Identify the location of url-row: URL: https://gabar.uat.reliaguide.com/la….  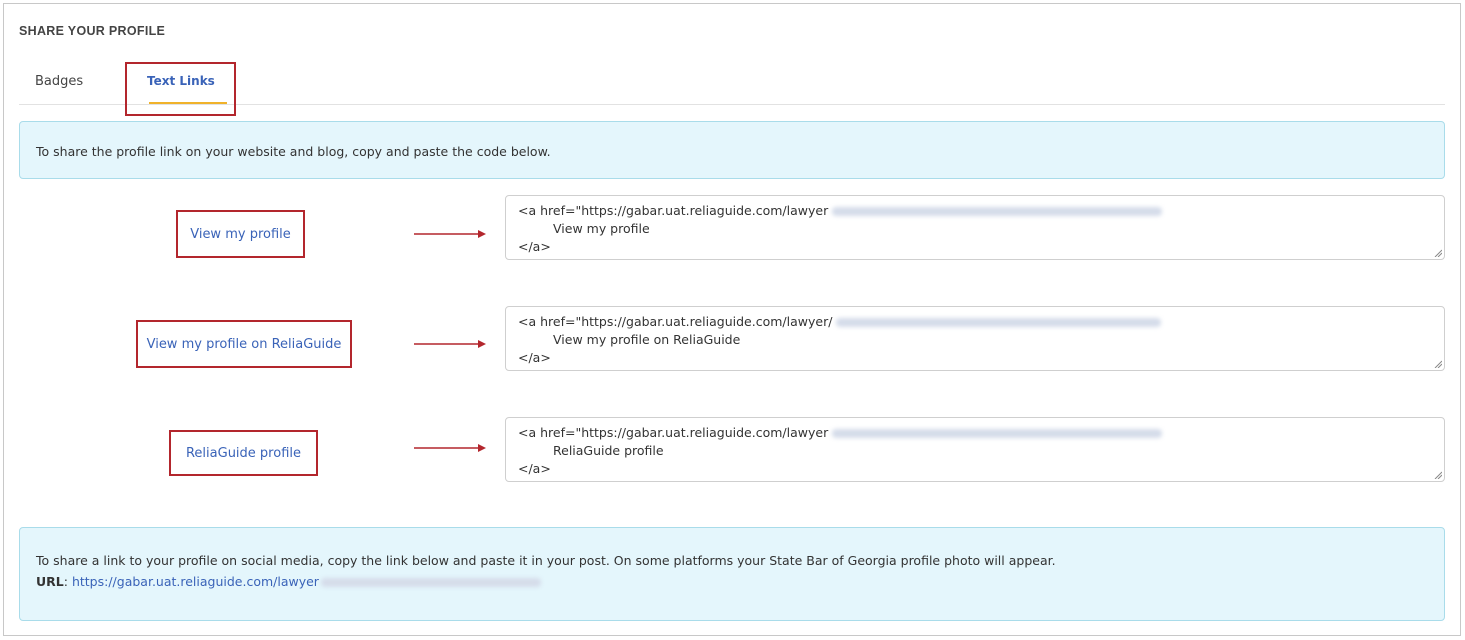
(732, 581).